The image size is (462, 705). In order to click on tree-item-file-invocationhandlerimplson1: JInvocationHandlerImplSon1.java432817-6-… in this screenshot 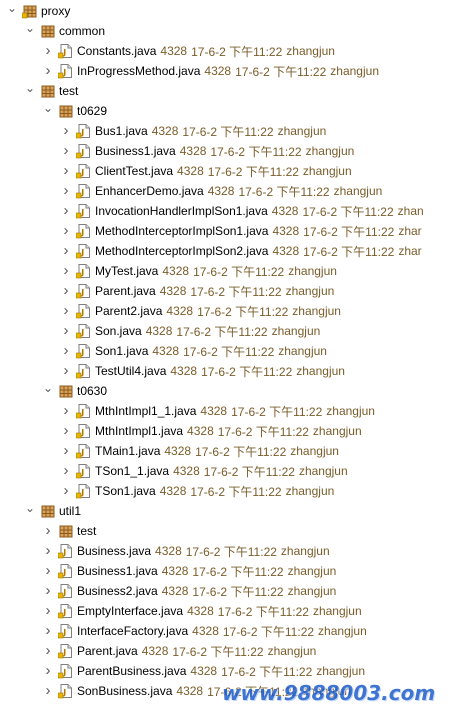, I will do `click(231, 211)`.